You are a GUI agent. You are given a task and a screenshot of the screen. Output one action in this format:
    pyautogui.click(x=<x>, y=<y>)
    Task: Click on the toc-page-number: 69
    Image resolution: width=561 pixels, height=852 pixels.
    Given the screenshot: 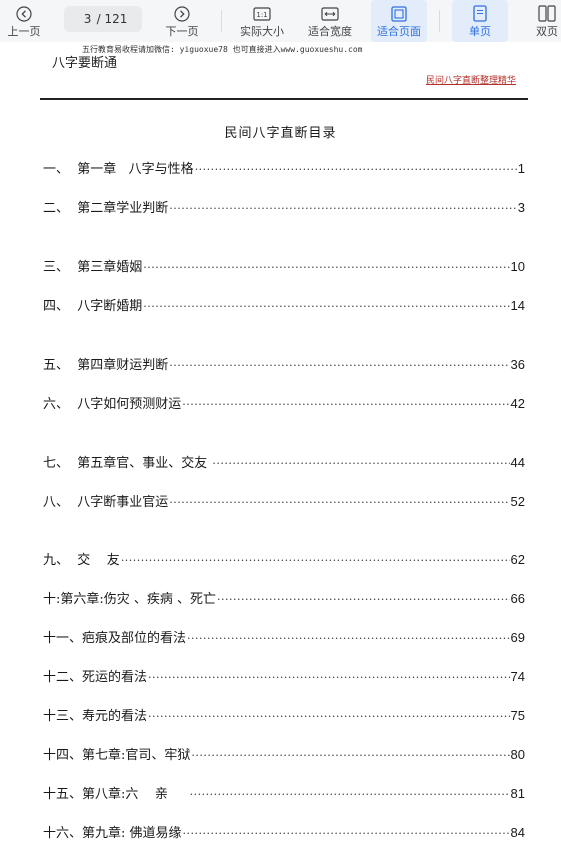 What is the action you would take?
    pyautogui.click(x=517, y=637)
    